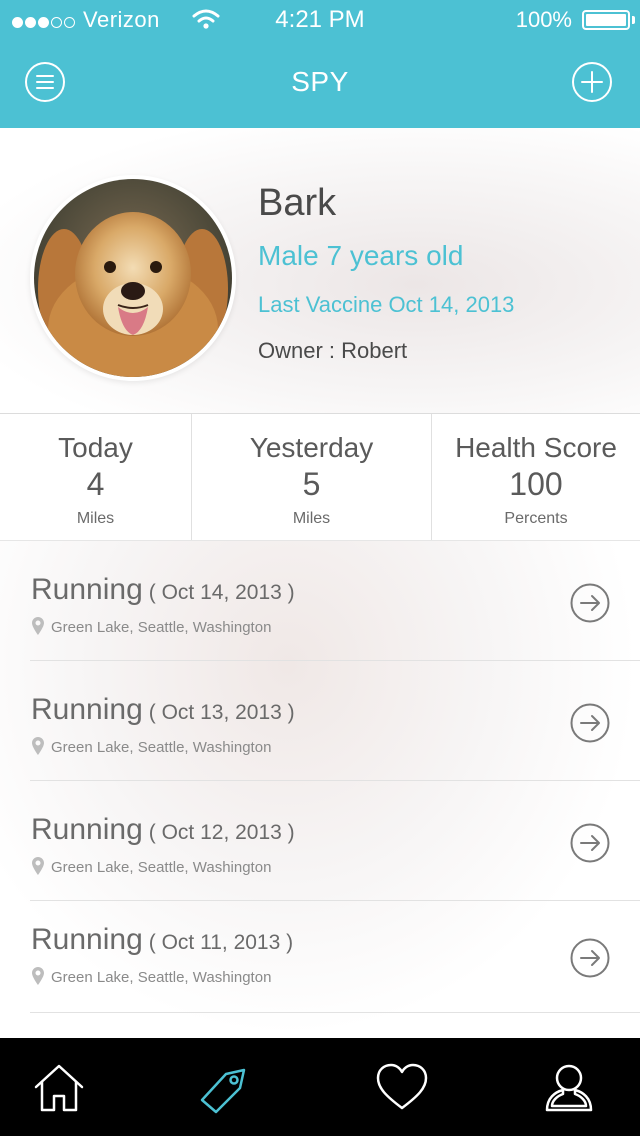  Describe the element at coordinates (606, 20) in the screenshot. I see `battery-icon` at that location.